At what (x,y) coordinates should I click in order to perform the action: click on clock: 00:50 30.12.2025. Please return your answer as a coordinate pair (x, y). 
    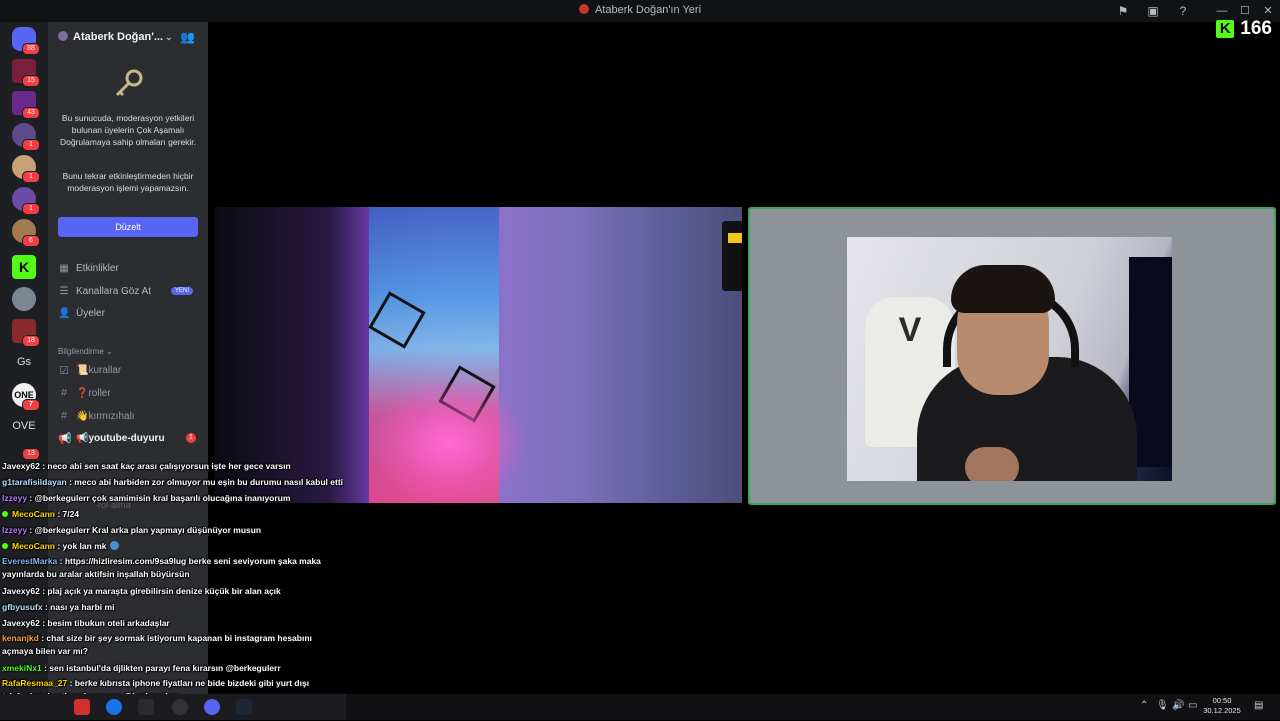
    Looking at the image, I should click on (1222, 706).